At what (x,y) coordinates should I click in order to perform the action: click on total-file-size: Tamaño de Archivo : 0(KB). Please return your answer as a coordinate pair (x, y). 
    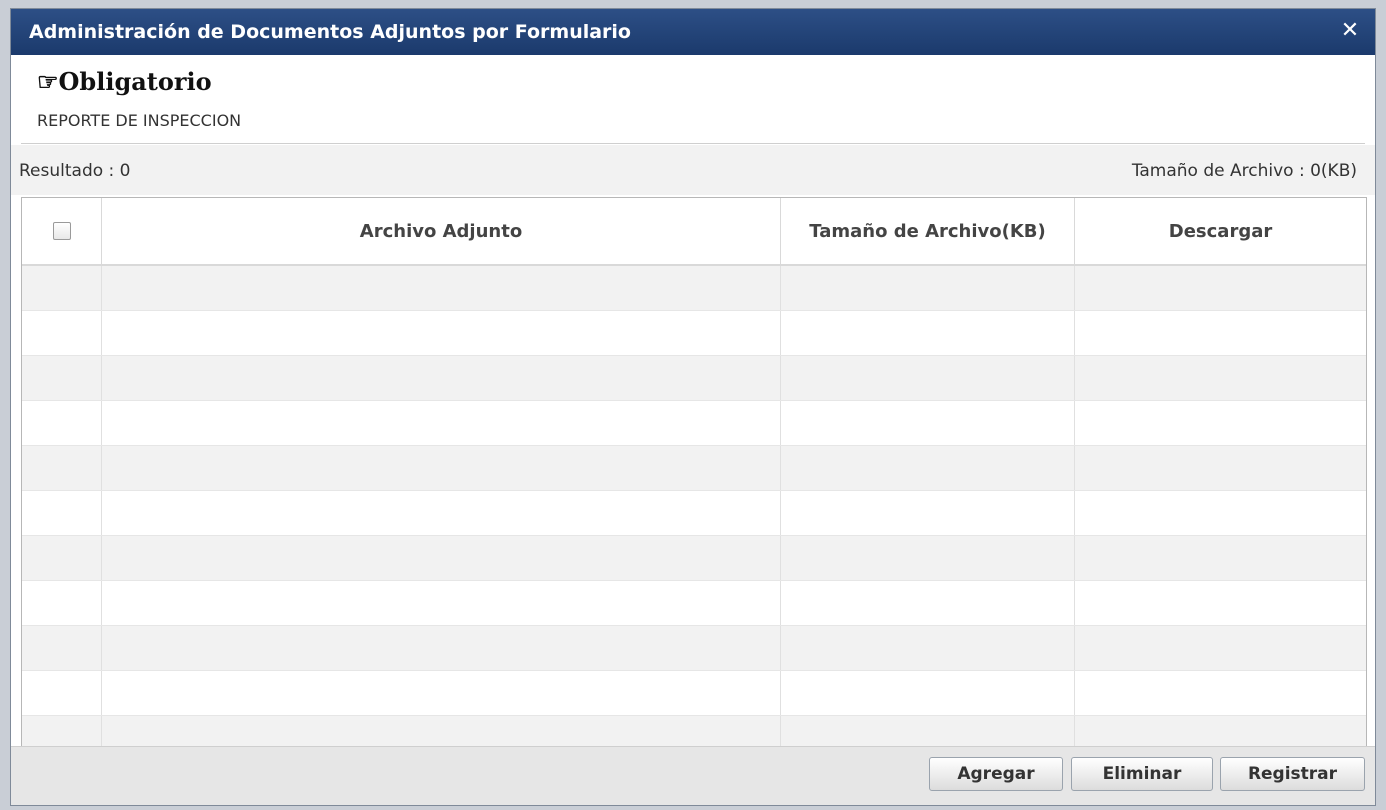
    Looking at the image, I should click on (1244, 171).